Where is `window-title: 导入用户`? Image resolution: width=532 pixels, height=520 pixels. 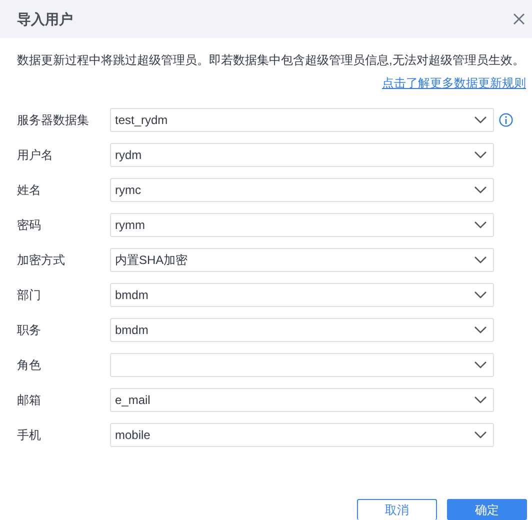 window-title: 导入用户 is located at coordinates (45, 19).